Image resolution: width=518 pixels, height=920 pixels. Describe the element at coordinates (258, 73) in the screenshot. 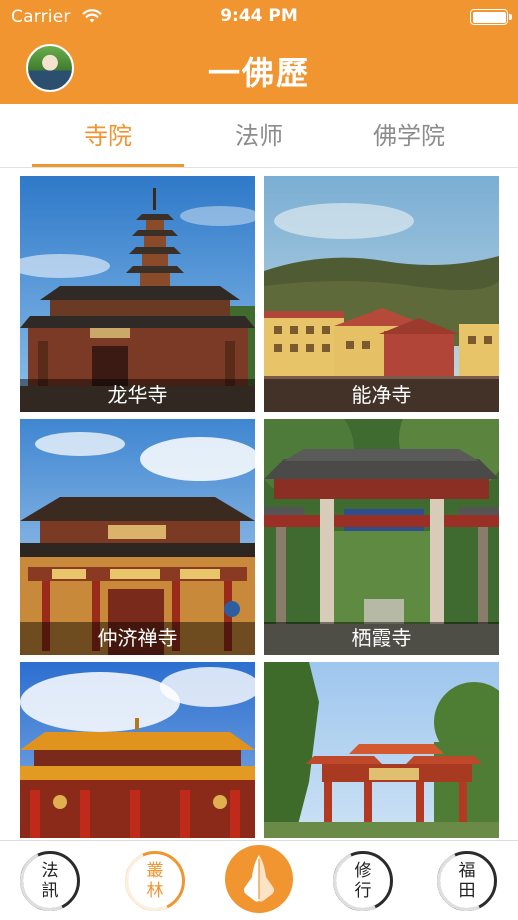

I see `app-title: 一佛歷` at that location.